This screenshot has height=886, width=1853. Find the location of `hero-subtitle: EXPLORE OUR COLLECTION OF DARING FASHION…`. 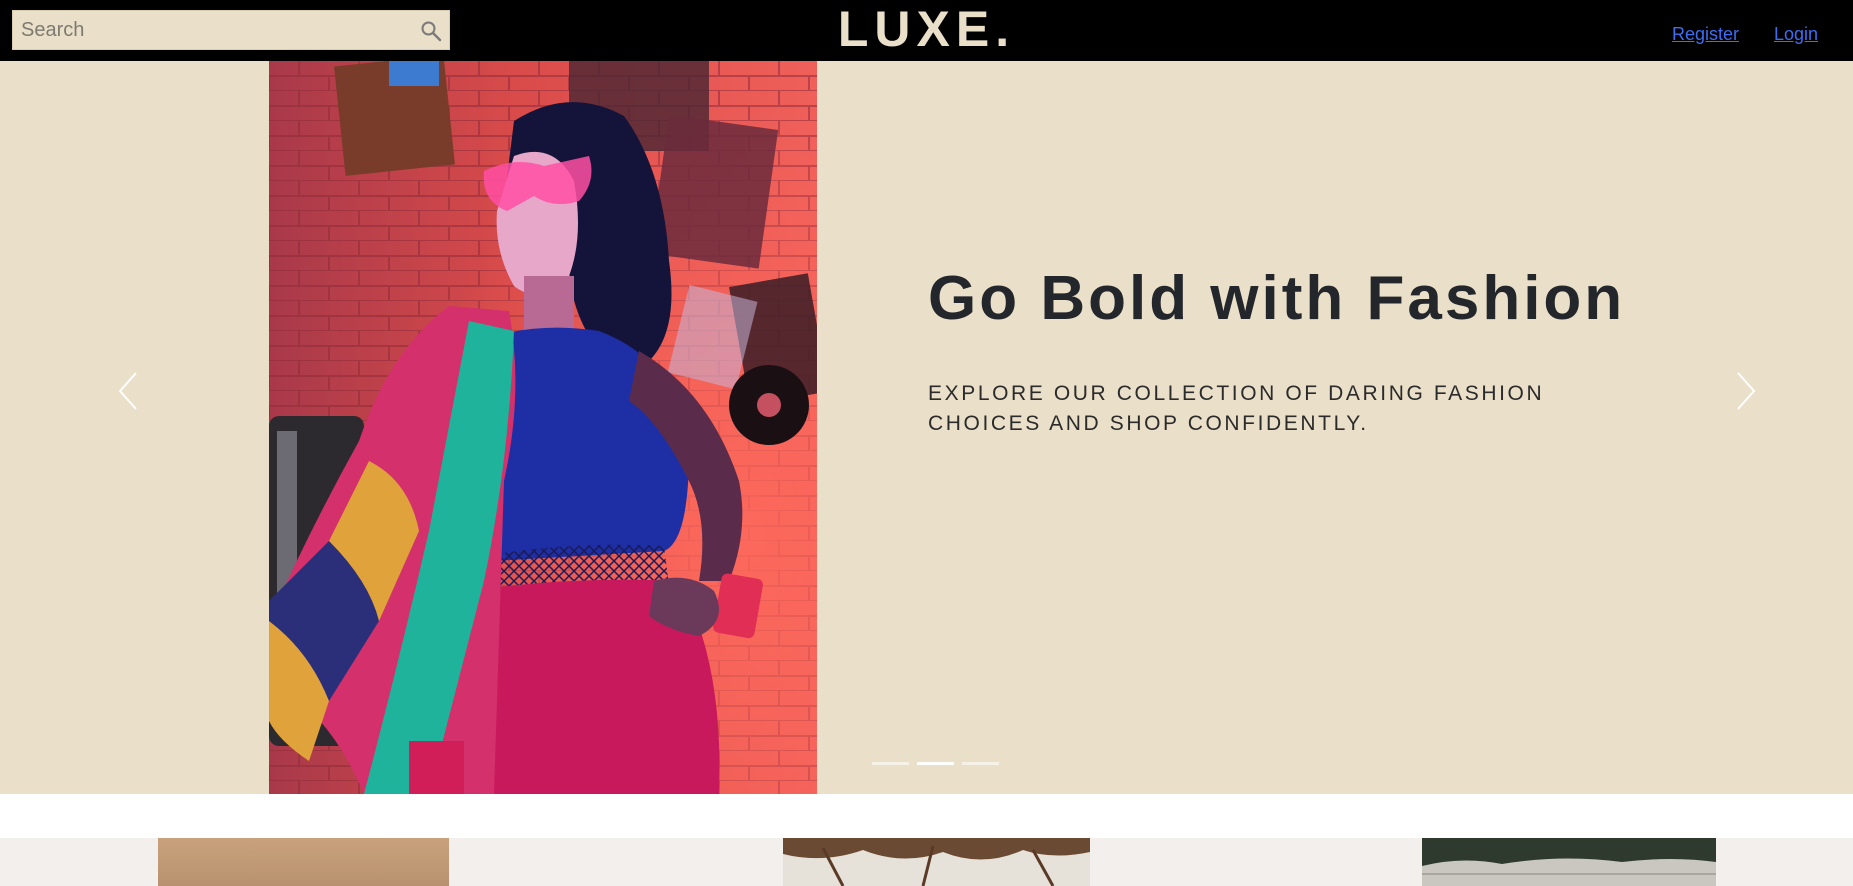

hero-subtitle: EXPLORE OUR COLLECTION OF DARING FASHION… is located at coordinates (1236, 408).